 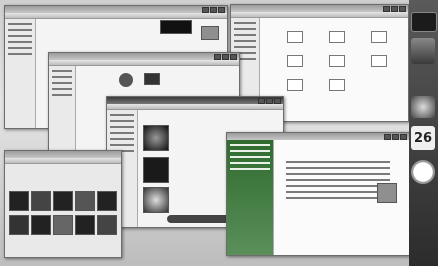 I want to click on weather-gadget, so click(x=423, y=107).